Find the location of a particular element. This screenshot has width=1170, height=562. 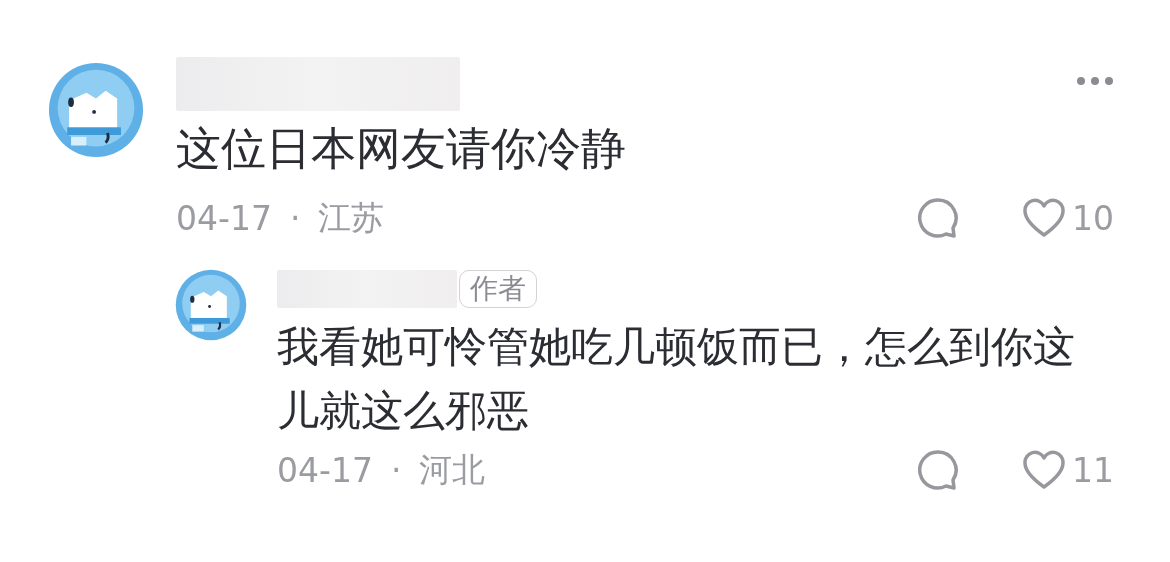

more-icon is located at coordinates (1095, 81).